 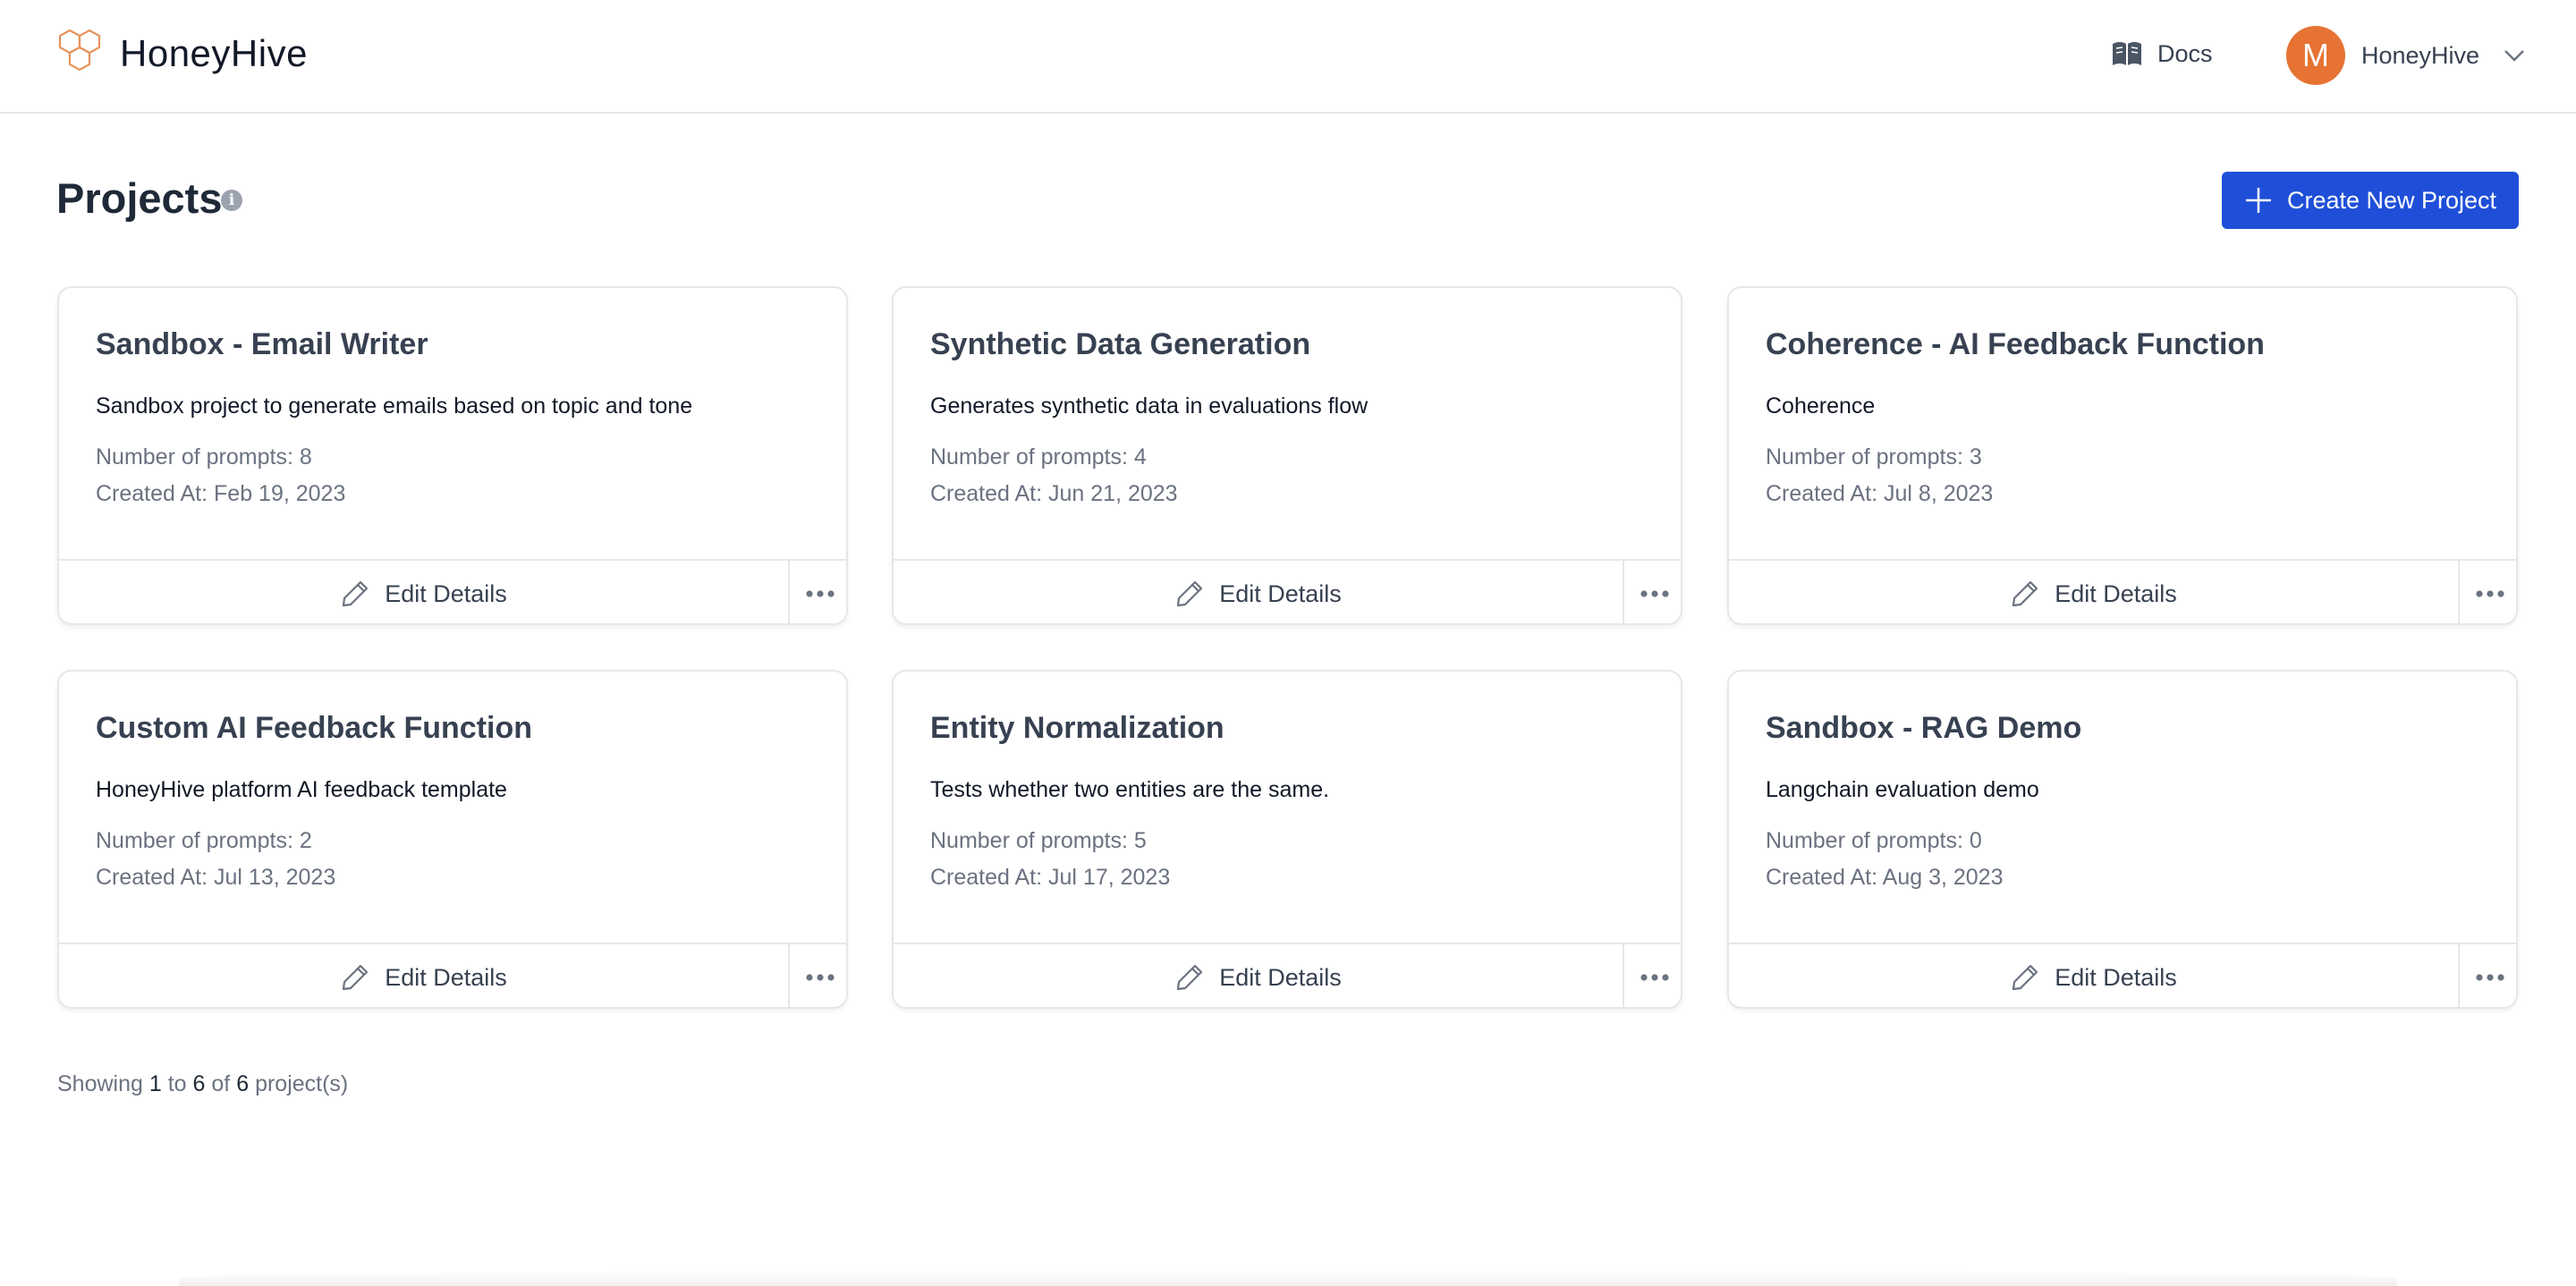 I want to click on plus-icon, so click(x=2258, y=200).